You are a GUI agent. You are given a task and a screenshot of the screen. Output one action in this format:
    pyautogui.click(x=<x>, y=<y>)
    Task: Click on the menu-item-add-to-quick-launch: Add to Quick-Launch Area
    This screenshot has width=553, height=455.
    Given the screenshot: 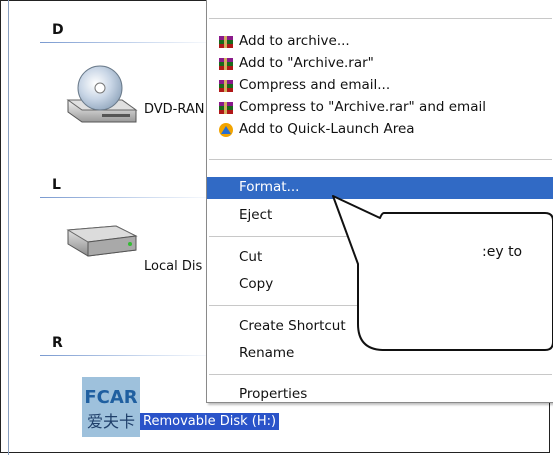 What is the action you would take?
    pyautogui.click(x=380, y=130)
    